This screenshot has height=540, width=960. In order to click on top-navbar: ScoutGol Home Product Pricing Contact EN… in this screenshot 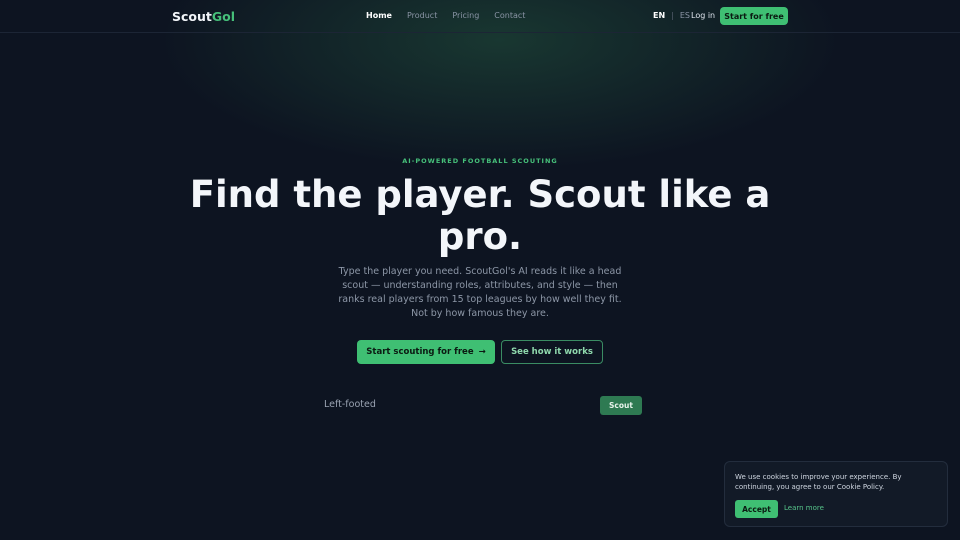, I will do `click(480, 16)`.